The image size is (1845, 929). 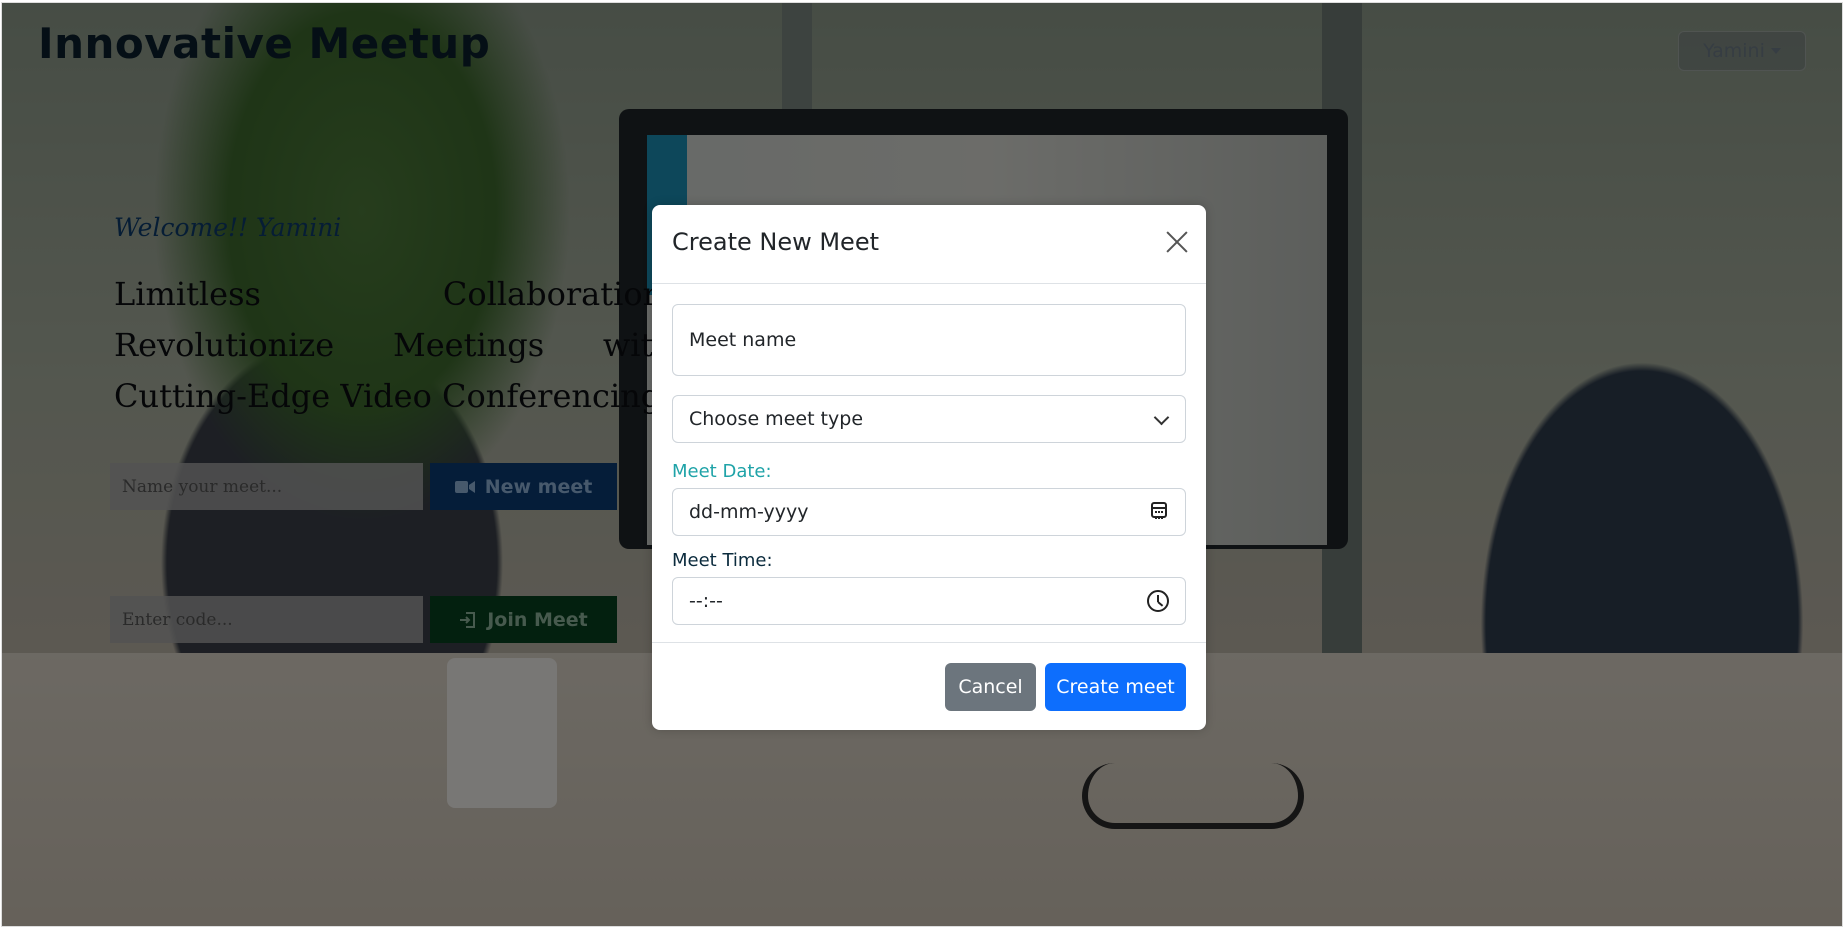 What do you see at coordinates (929, 244) in the screenshot?
I see `modal-header: Create New Meet` at bounding box center [929, 244].